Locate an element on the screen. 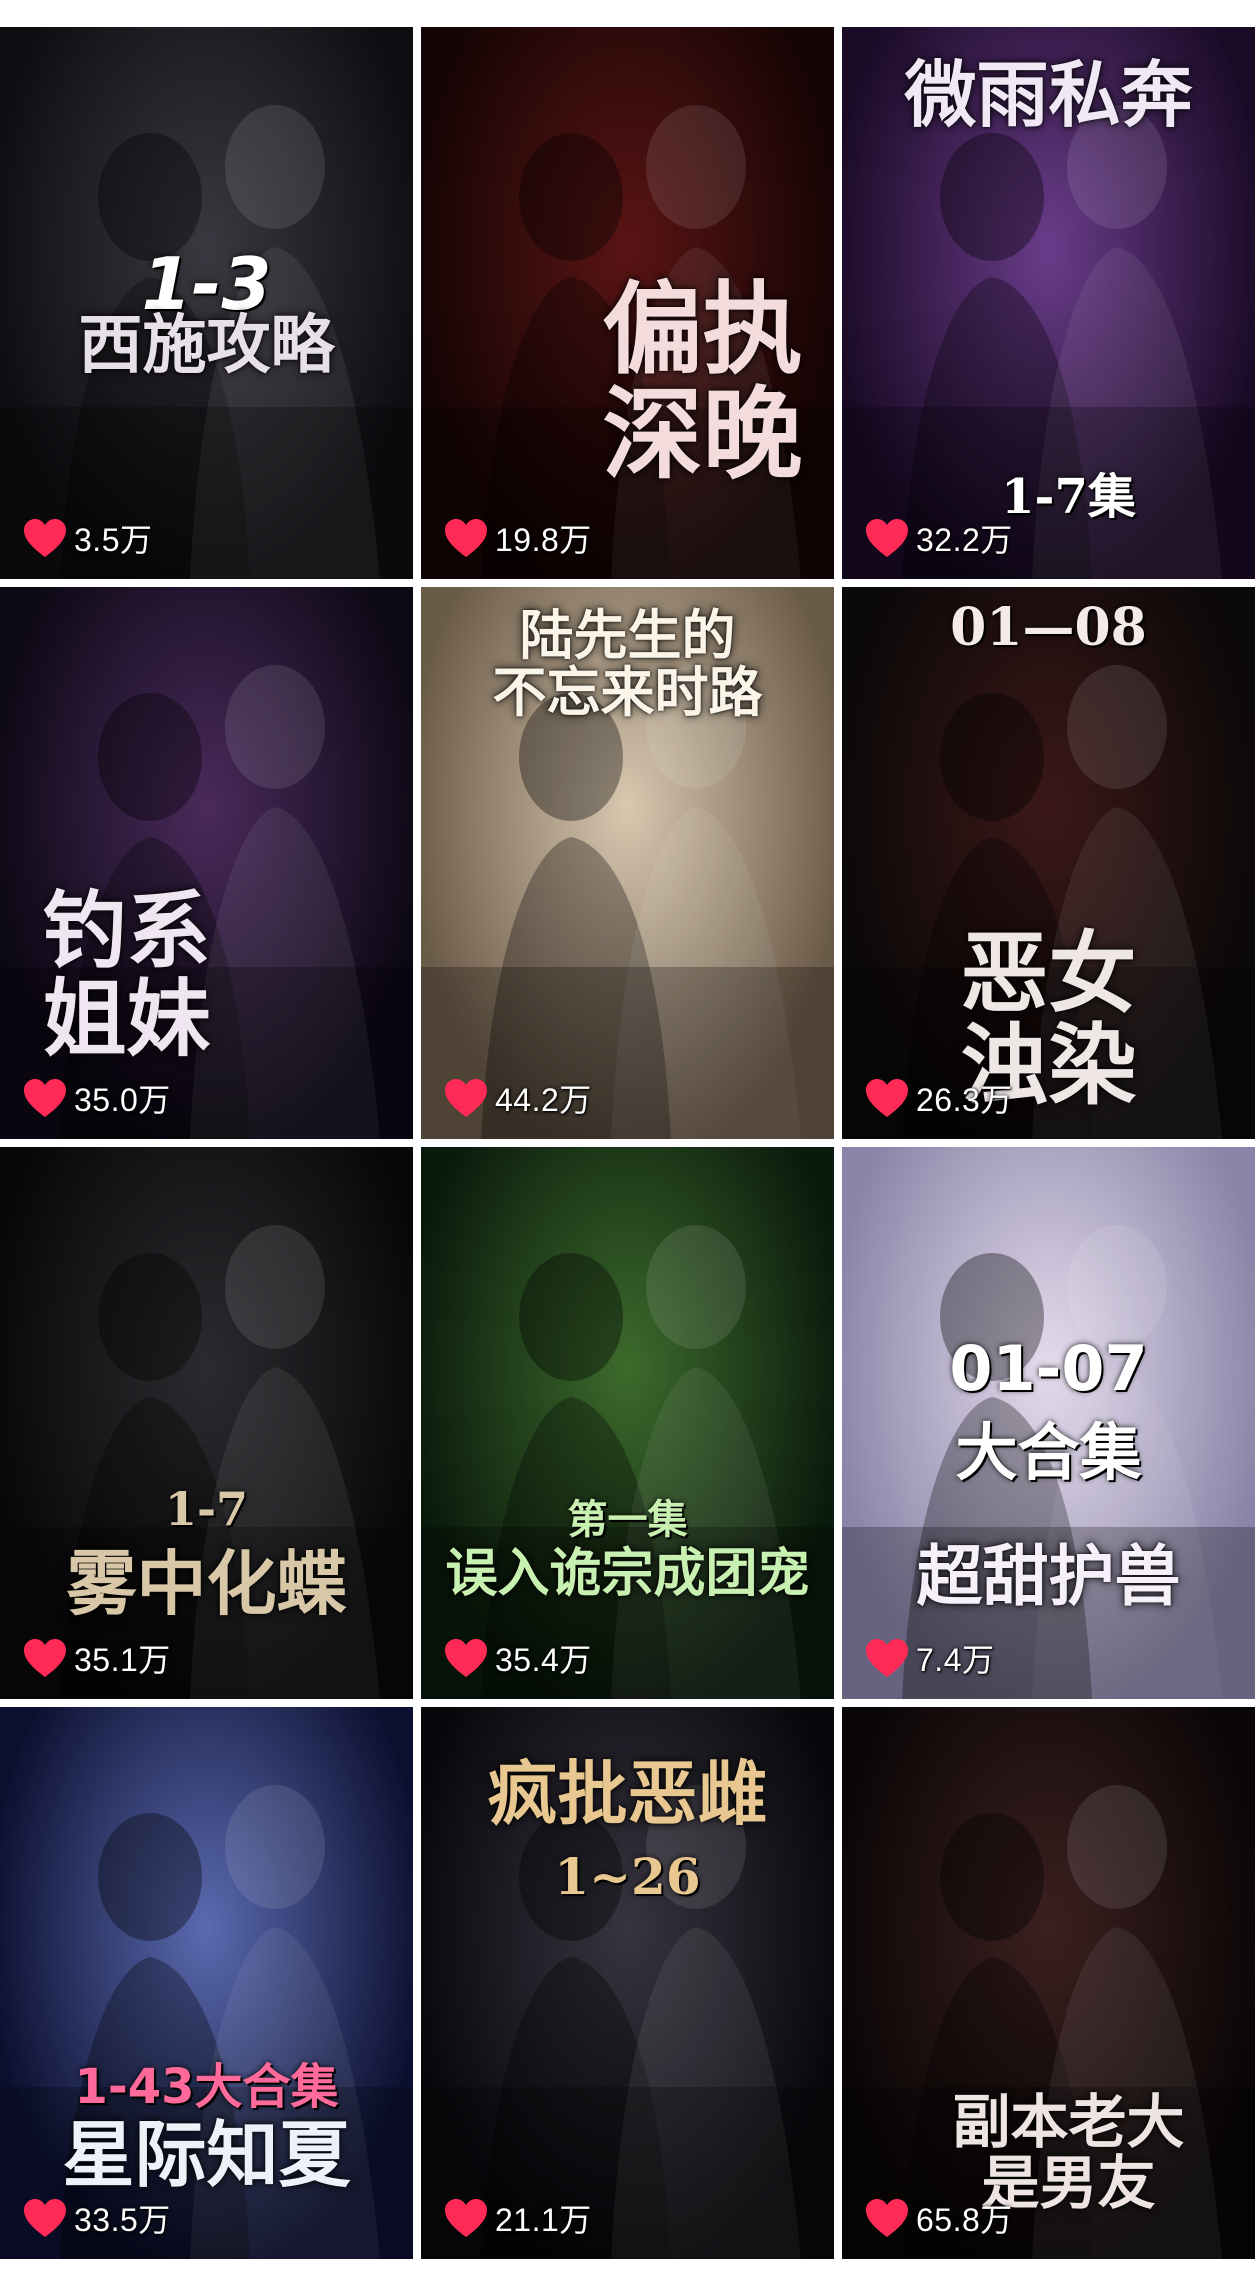 This screenshot has height=2296, width=1260. video-card: 偏执 深晚 19.8万 is located at coordinates (627, 303).